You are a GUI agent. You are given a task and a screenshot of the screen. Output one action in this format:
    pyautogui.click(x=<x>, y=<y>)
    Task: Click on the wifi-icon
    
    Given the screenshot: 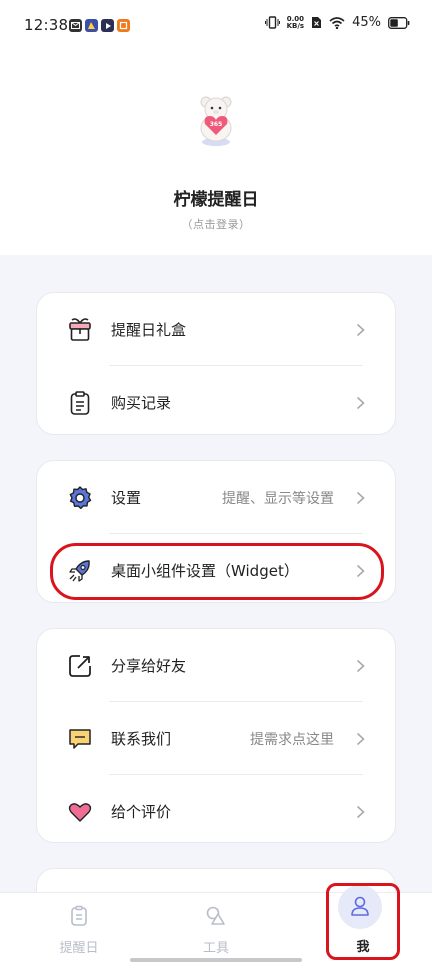 What is the action you would take?
    pyautogui.click(x=337, y=22)
    